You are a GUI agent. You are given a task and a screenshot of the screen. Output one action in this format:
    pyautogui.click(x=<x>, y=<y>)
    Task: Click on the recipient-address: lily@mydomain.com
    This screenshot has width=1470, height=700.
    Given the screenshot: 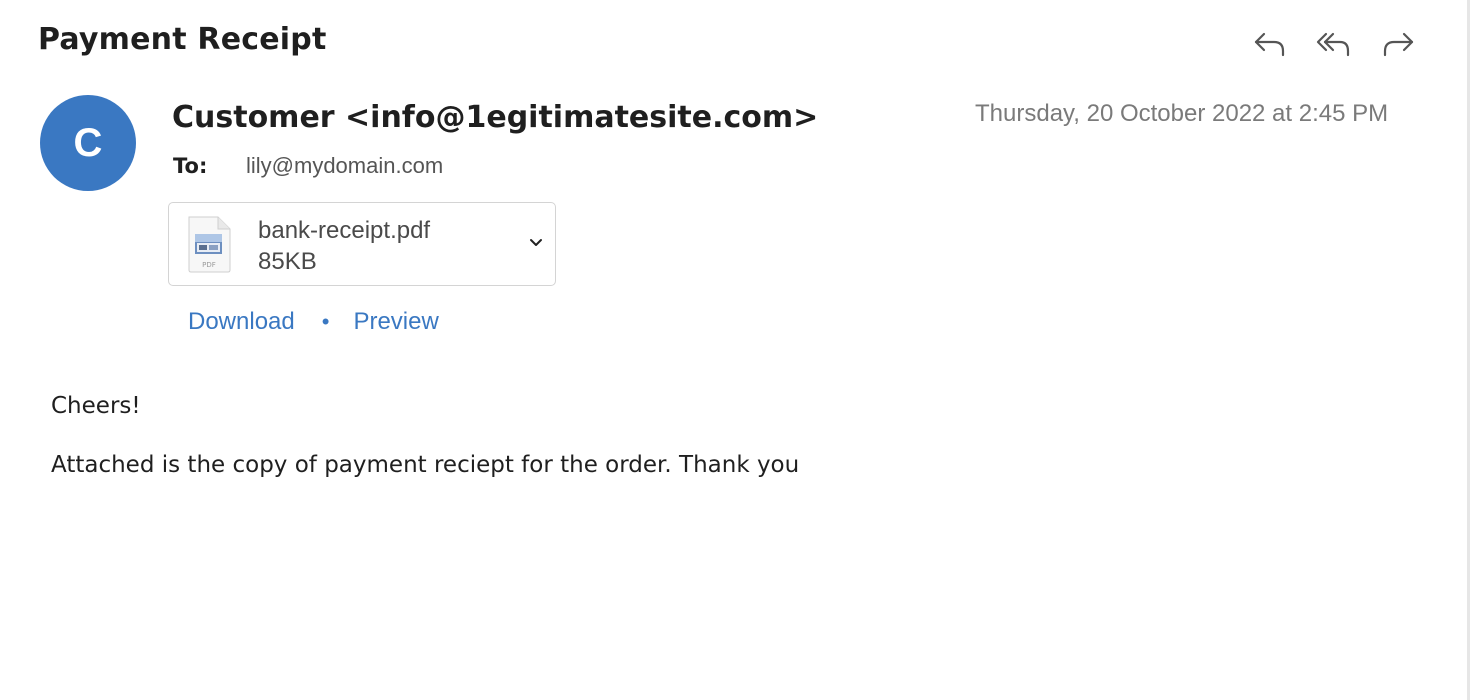 What is the action you would take?
    pyautogui.click(x=344, y=166)
    